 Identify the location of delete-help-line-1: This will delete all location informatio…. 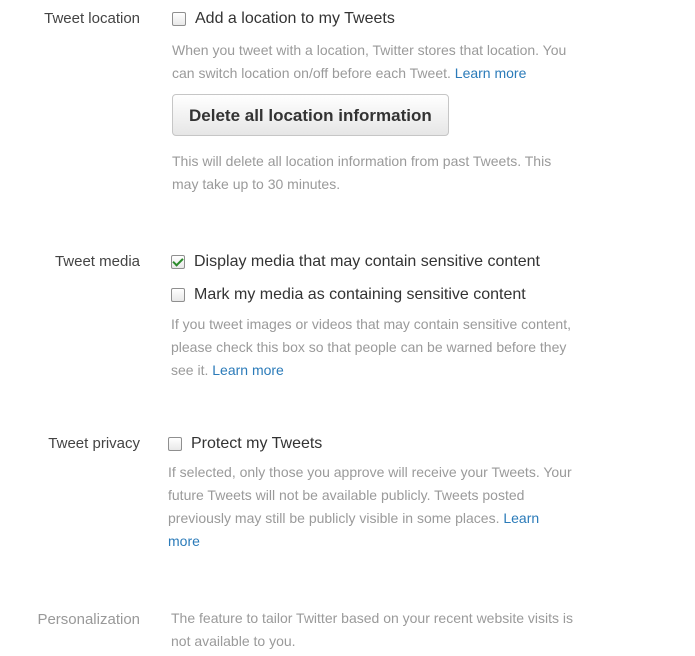
(362, 161).